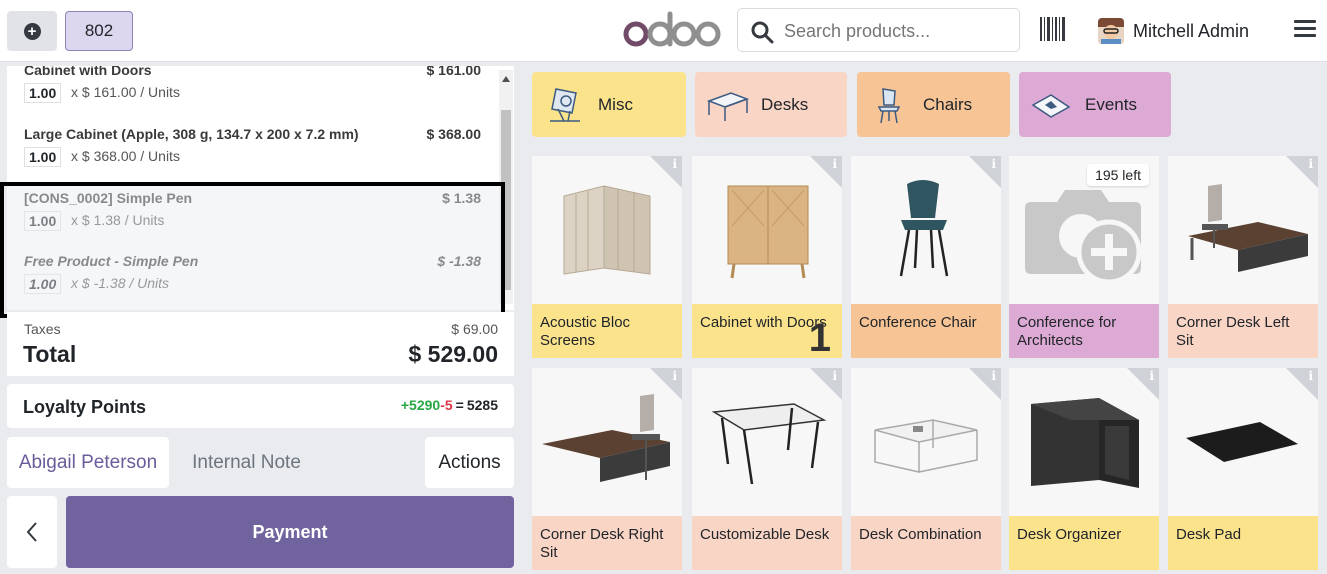  Describe the element at coordinates (88, 72) in the screenshot. I see `order-line-name: Cabinet with Doors` at that location.